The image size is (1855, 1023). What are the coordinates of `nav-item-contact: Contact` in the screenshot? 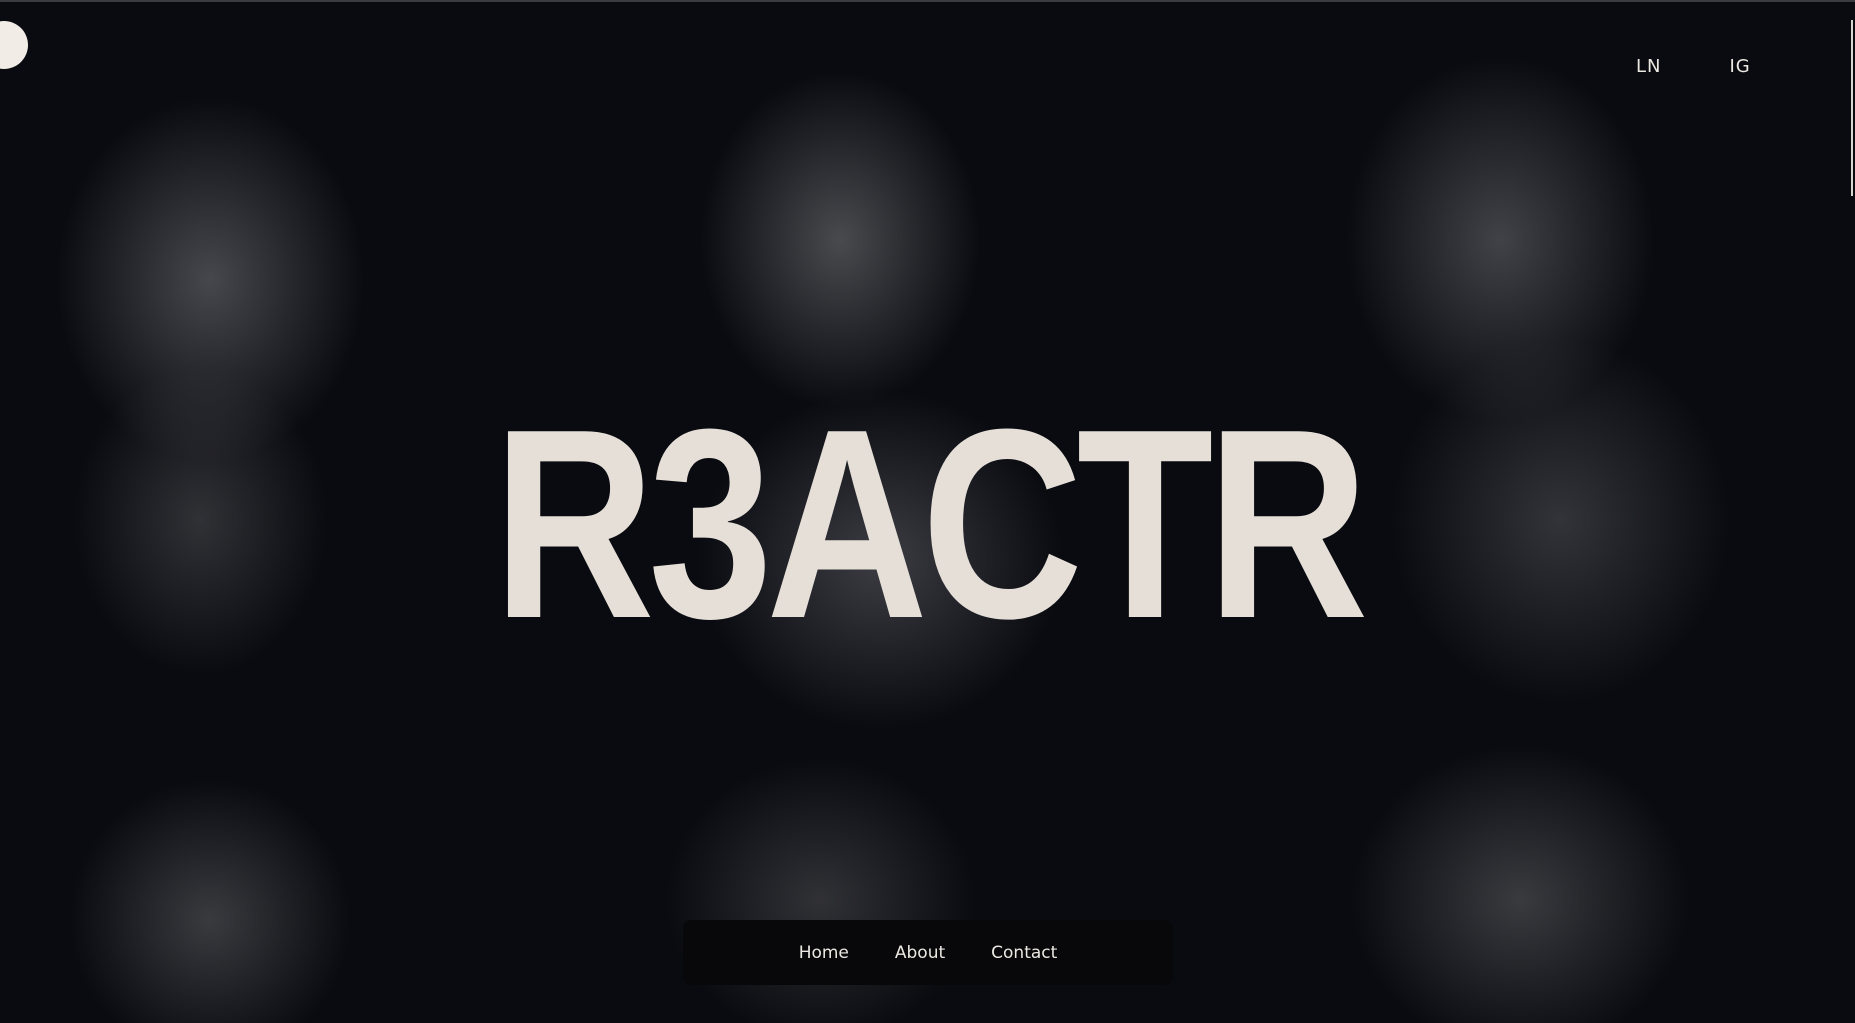 It's located at (1024, 953).